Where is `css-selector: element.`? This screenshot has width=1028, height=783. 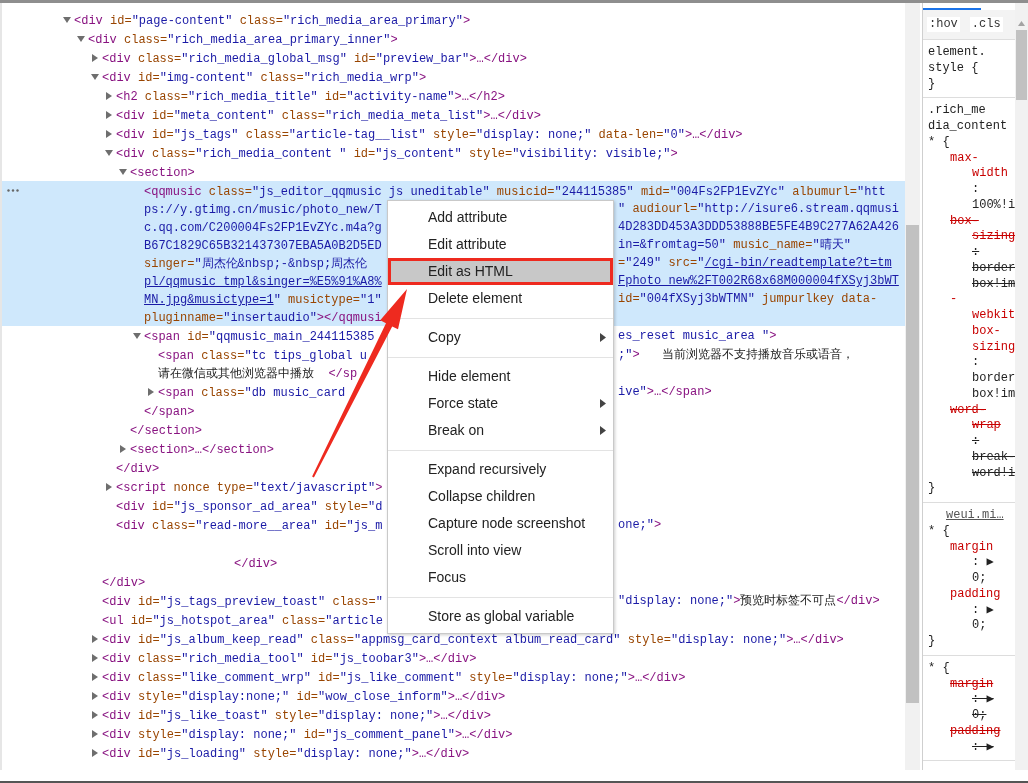 css-selector: element. is located at coordinates (957, 53).